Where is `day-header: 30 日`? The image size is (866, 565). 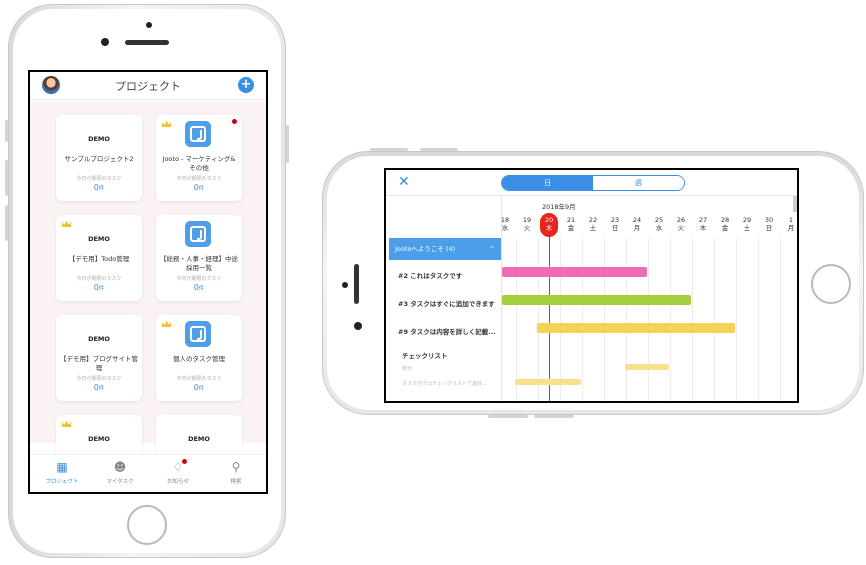 day-header: 30 日 is located at coordinates (769, 224).